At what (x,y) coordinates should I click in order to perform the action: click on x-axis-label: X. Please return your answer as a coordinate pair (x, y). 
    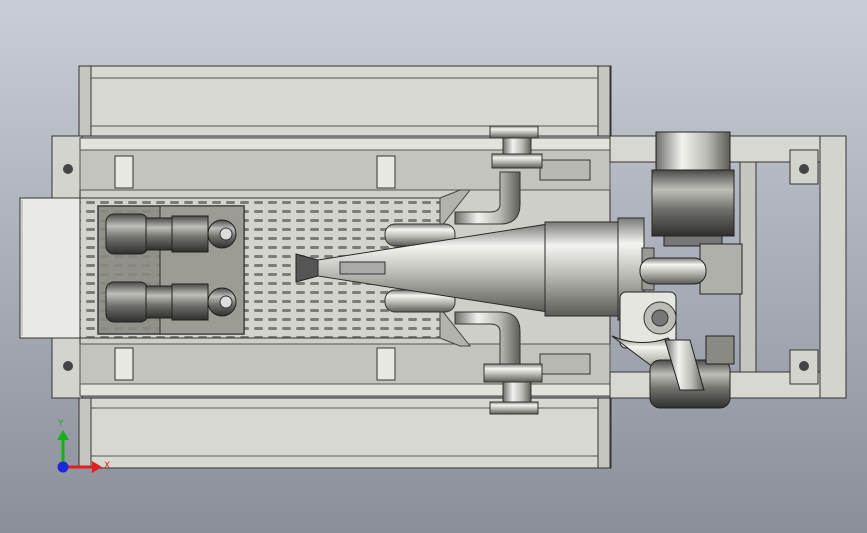
    Looking at the image, I should click on (107, 466).